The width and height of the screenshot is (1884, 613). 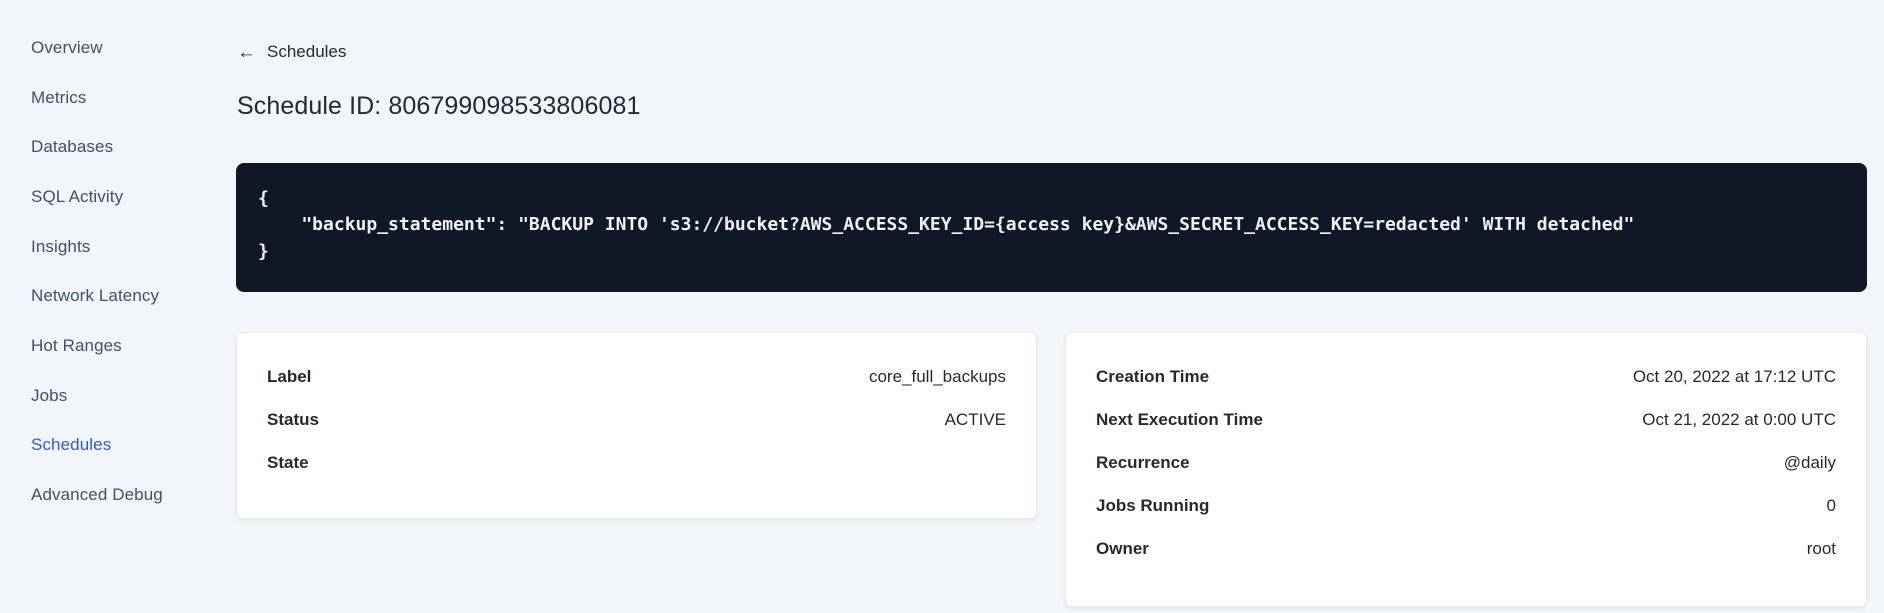 I want to click on row-label: Next Execution Time, so click(x=1179, y=419).